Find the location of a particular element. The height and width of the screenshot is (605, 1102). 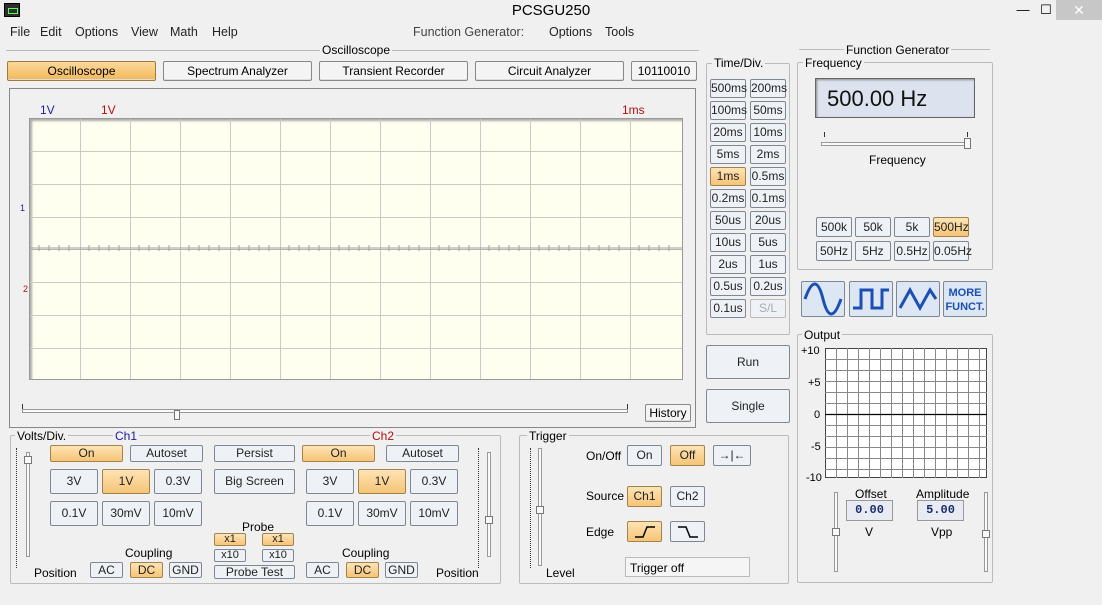

timediv-button: 10ms is located at coordinates (768, 132).